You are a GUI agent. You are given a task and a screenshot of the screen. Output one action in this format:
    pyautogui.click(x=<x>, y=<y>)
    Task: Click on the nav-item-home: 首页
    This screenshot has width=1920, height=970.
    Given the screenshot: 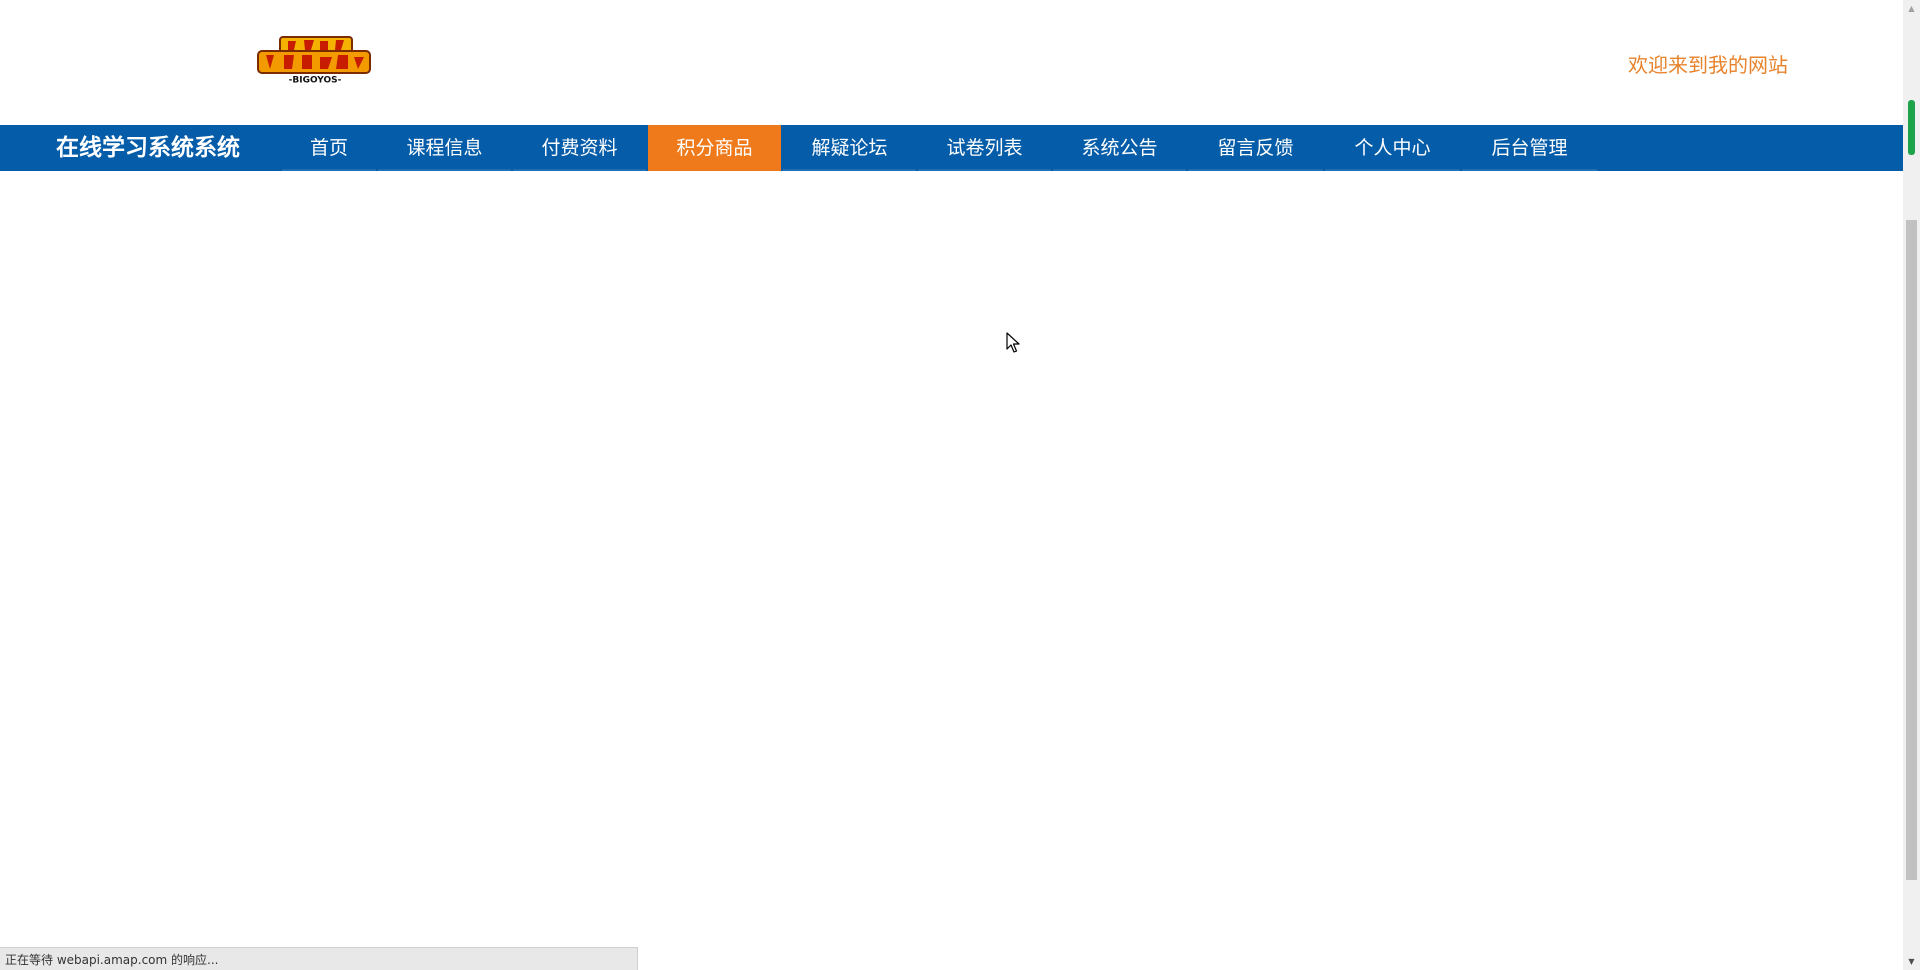 What is the action you would take?
    pyautogui.click(x=329, y=148)
    